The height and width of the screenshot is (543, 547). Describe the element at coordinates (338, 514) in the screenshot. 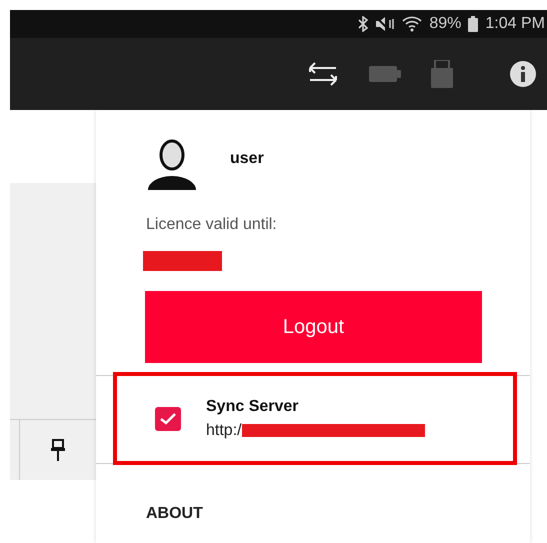

I see `about-item: ABOUT` at that location.